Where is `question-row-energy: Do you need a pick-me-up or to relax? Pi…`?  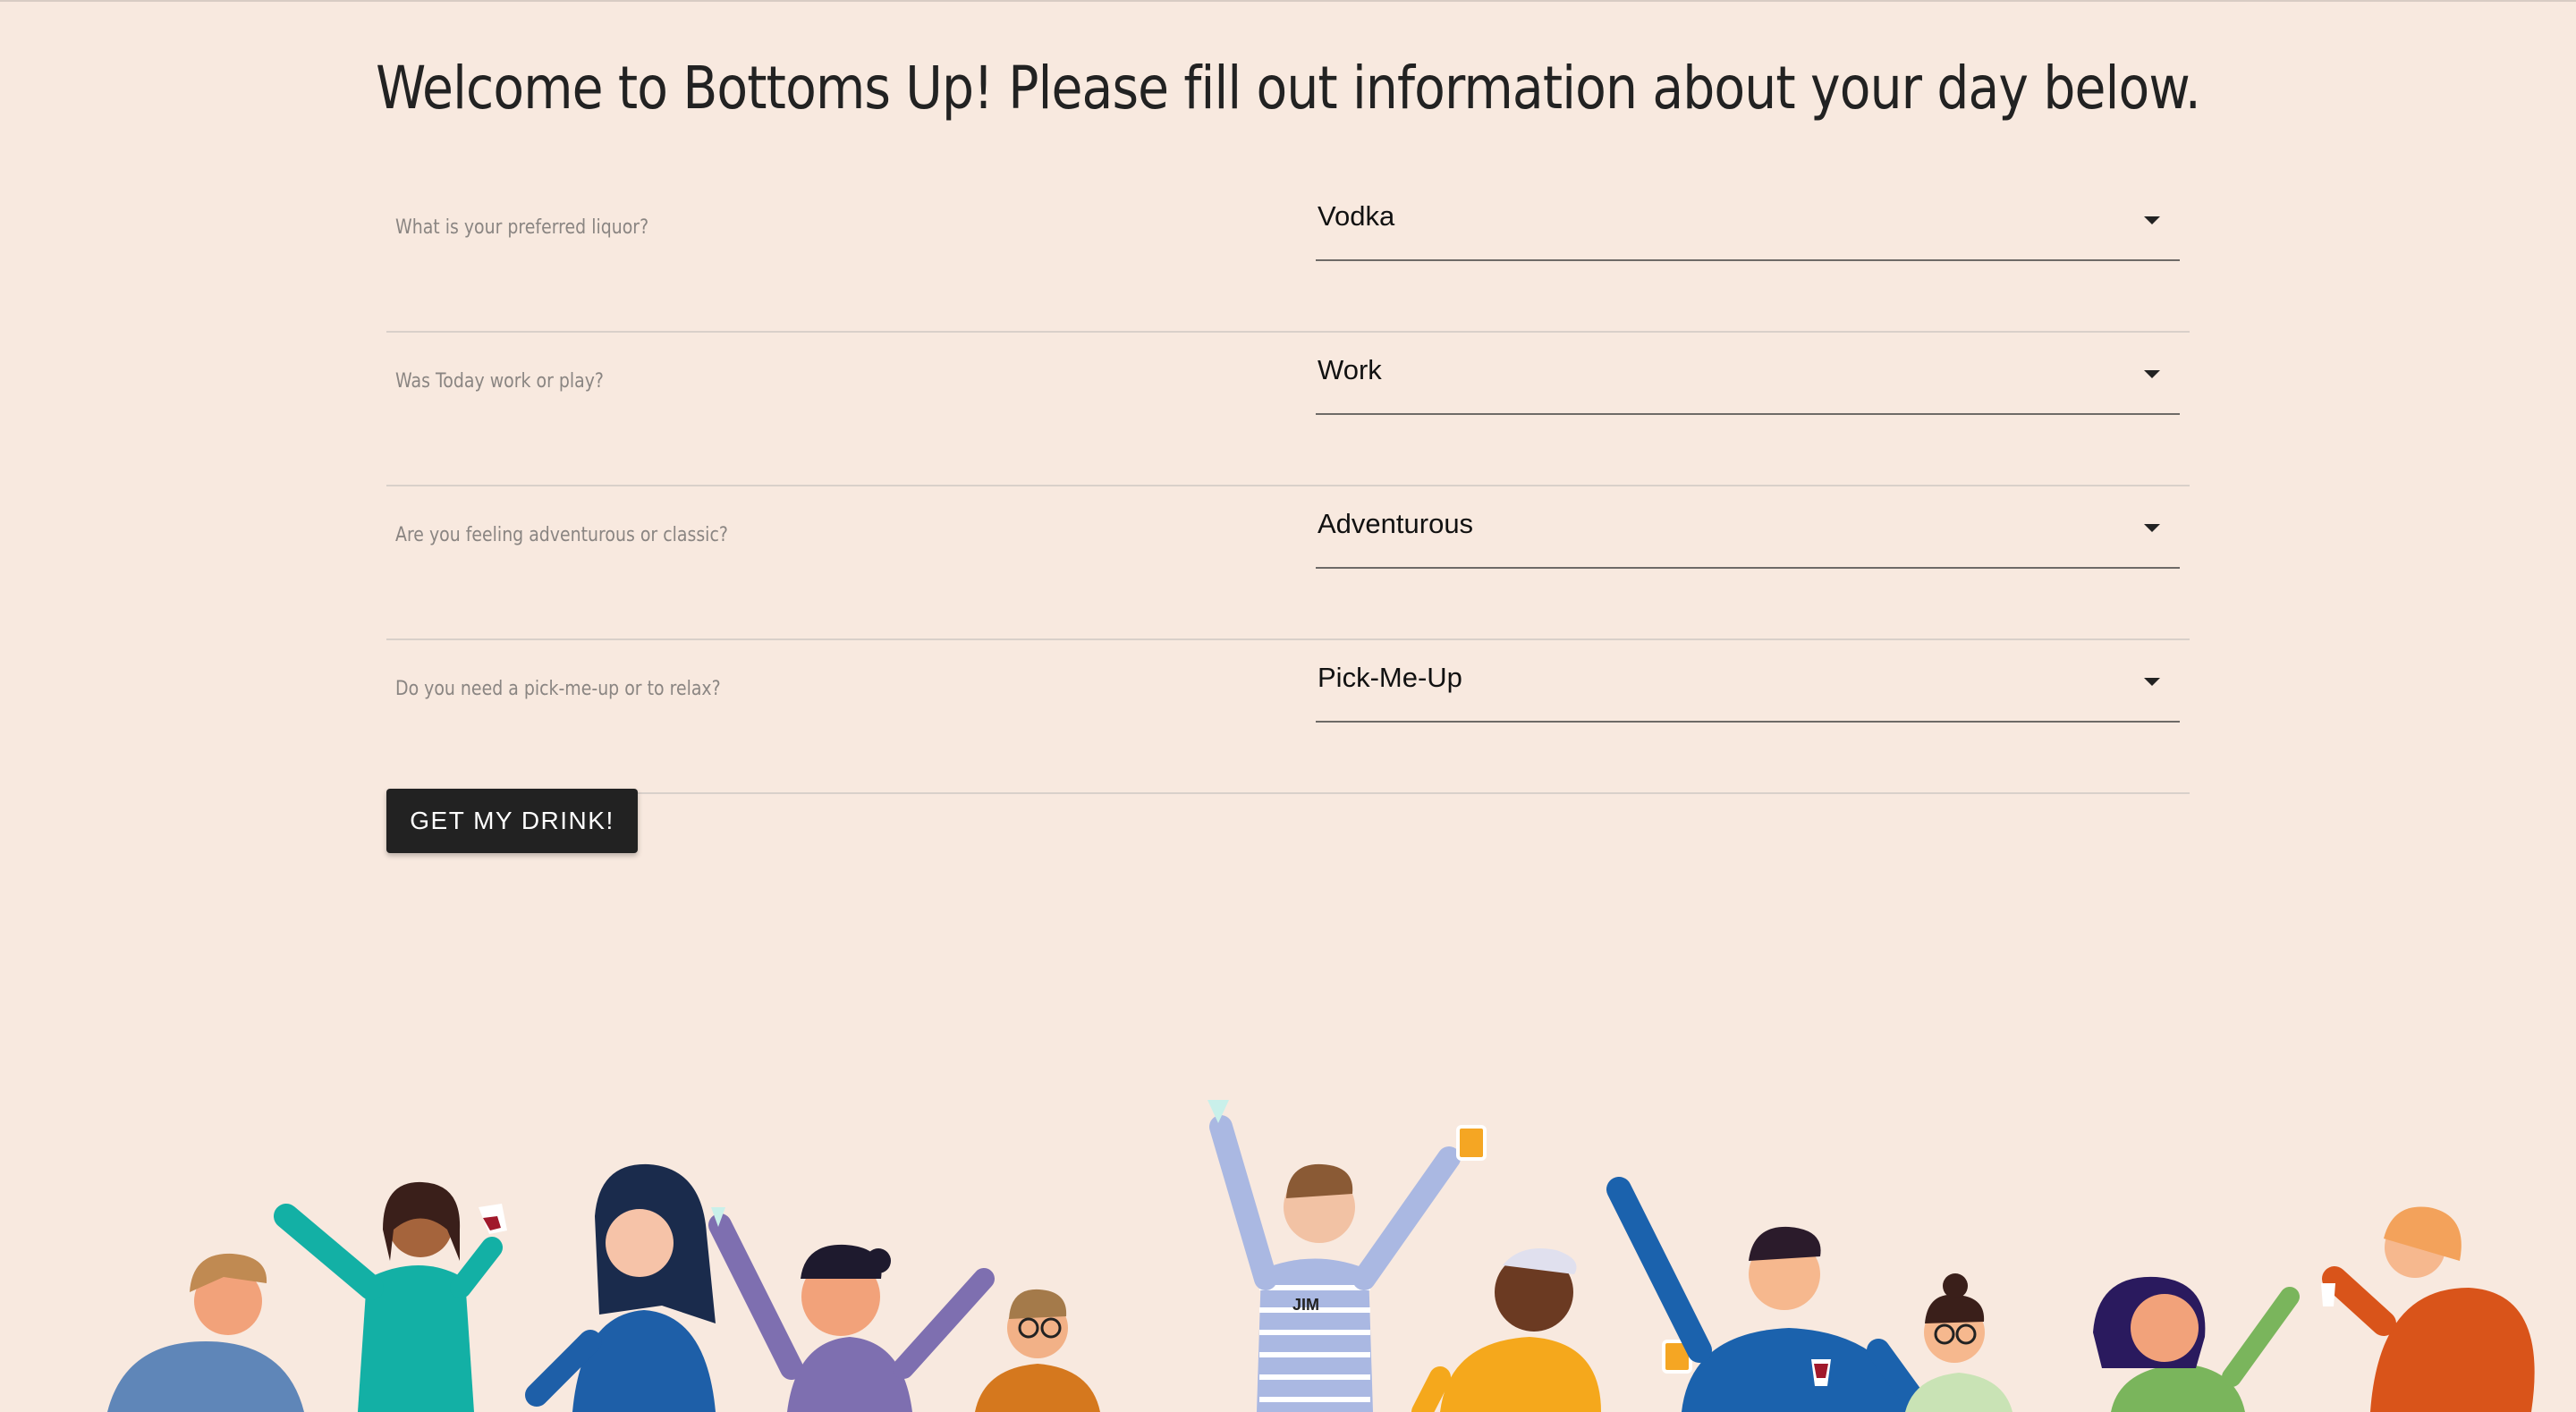
question-row-energy: Do you need a pick-me-up or to relax? Pi… is located at coordinates (1288, 717).